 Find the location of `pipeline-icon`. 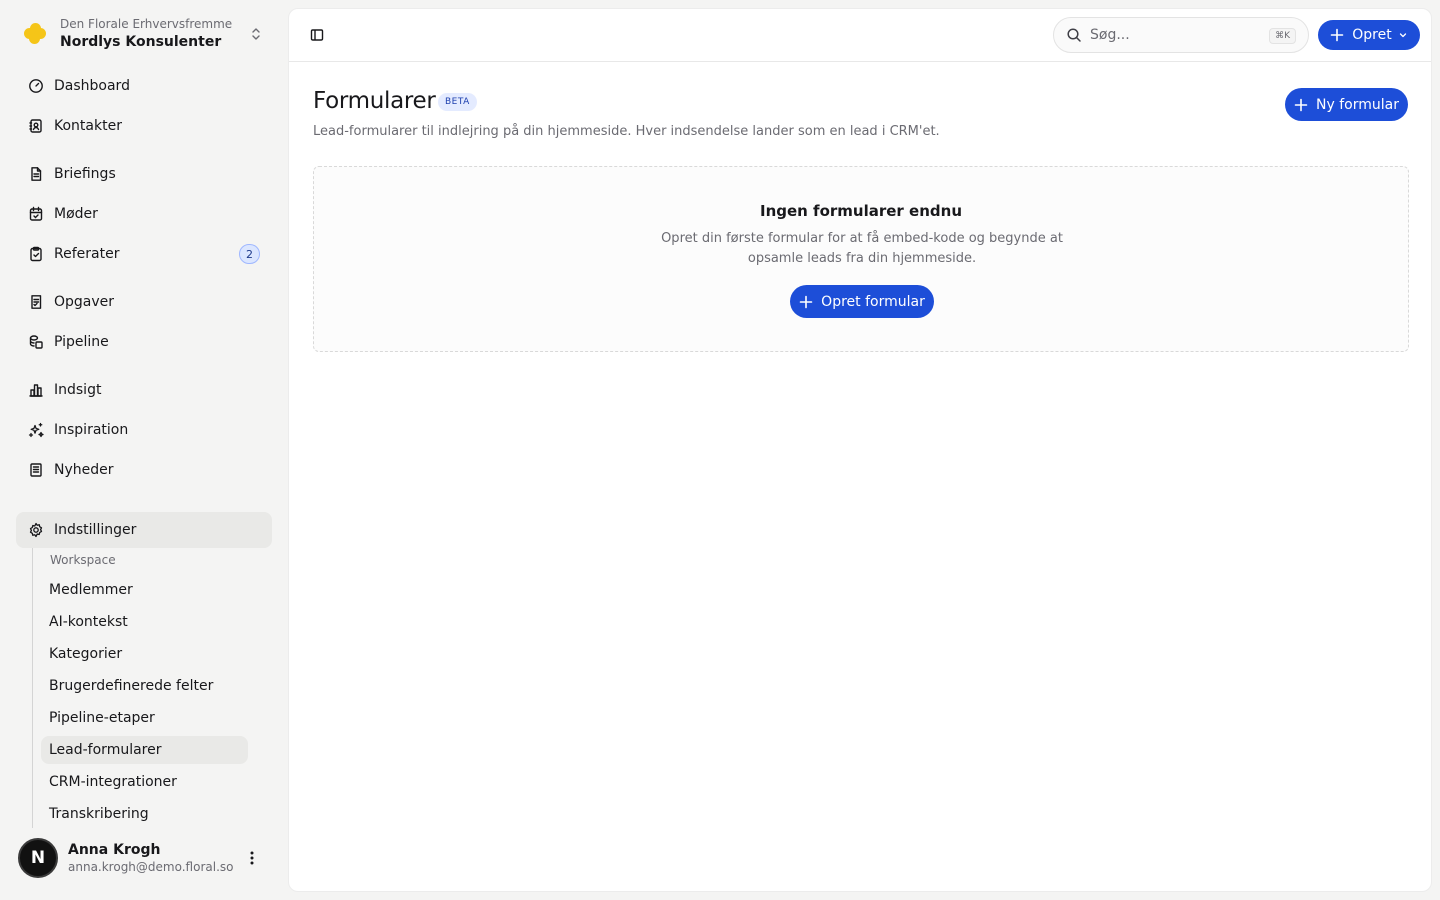

pipeline-icon is located at coordinates (36, 342).